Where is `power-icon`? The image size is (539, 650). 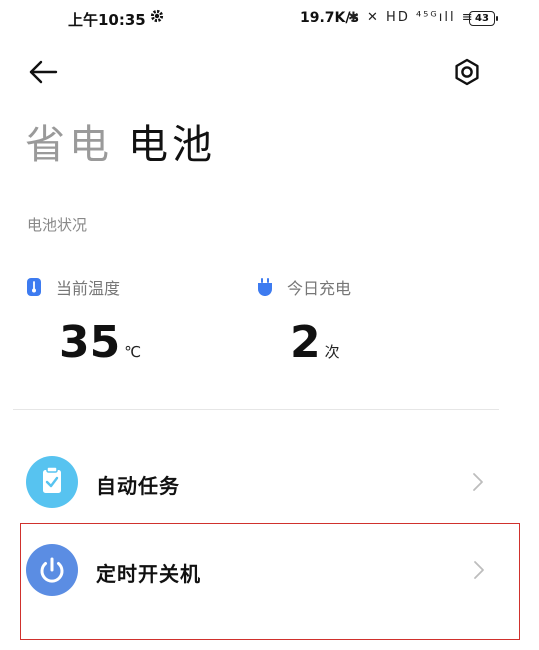 power-icon is located at coordinates (52, 570).